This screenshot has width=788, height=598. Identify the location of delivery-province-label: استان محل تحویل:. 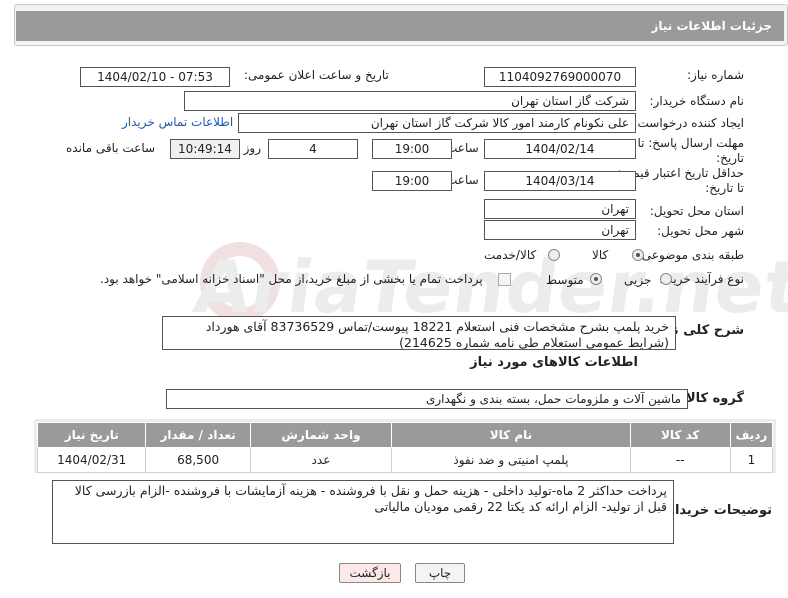
(696, 211).